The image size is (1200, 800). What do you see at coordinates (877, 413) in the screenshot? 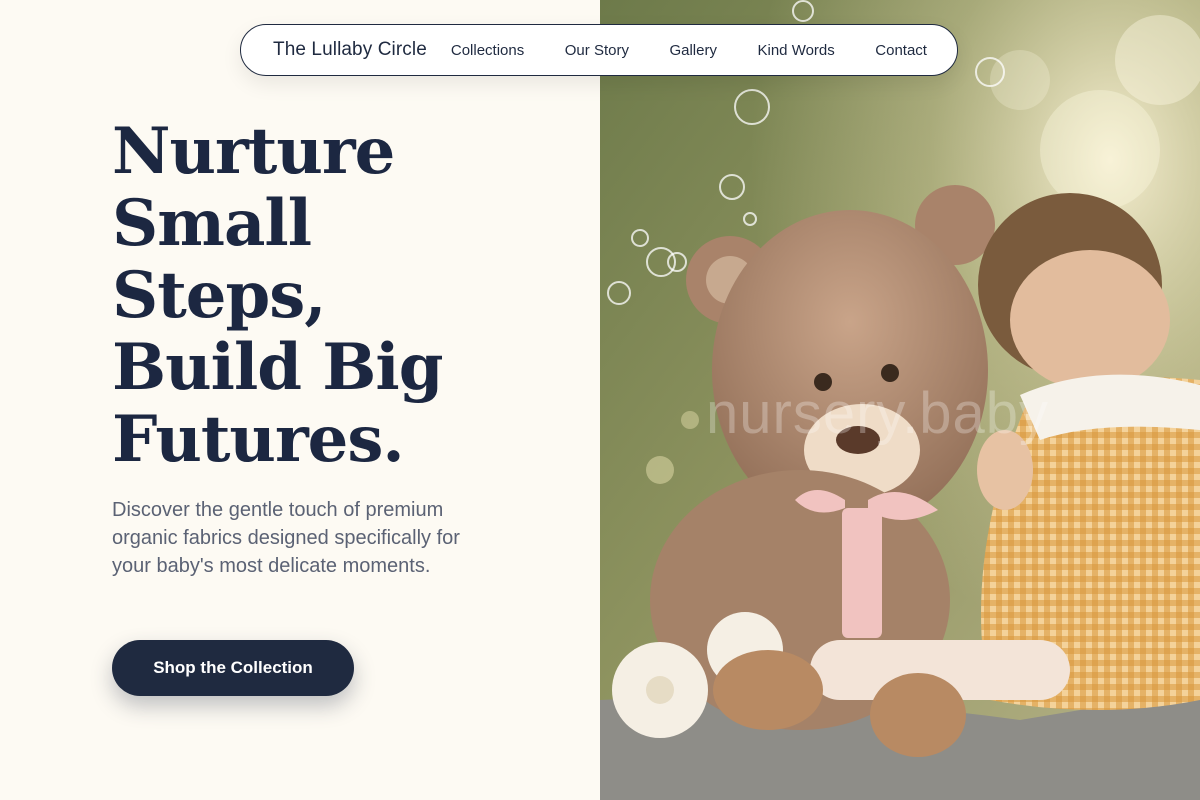
I see `photo-watermark: nursery.baby` at bounding box center [877, 413].